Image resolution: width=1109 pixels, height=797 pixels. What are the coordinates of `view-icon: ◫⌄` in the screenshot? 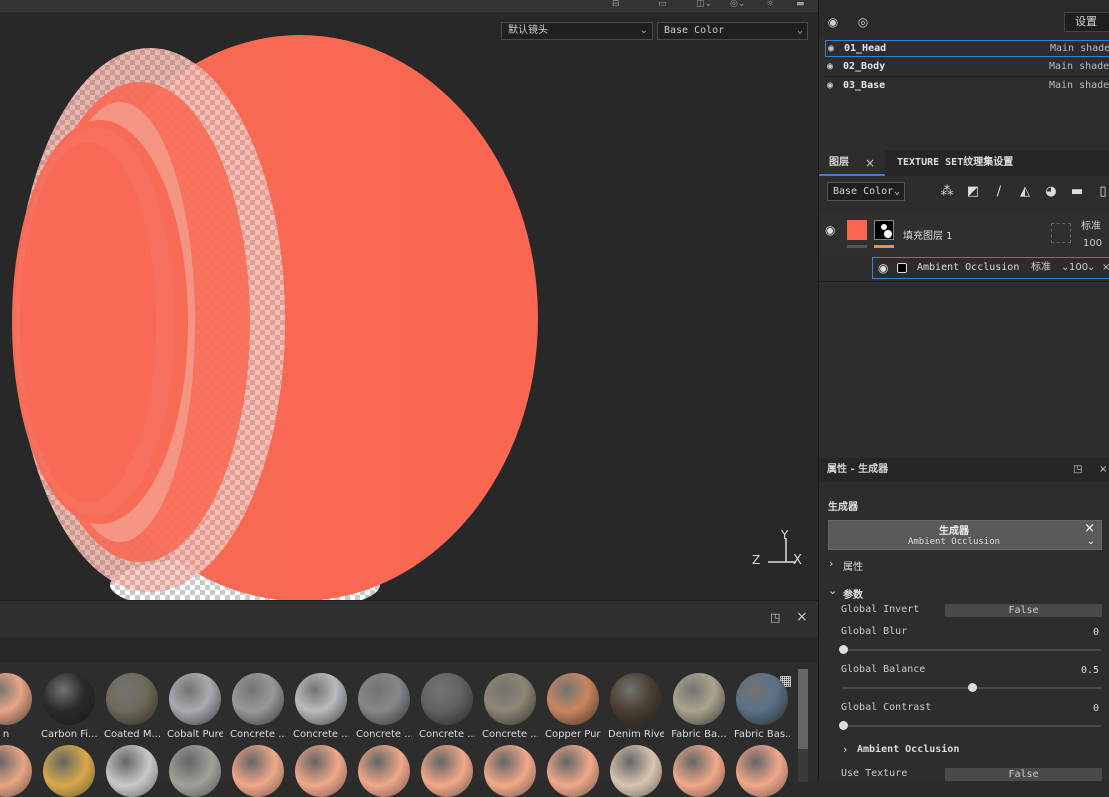 It's located at (704, 4).